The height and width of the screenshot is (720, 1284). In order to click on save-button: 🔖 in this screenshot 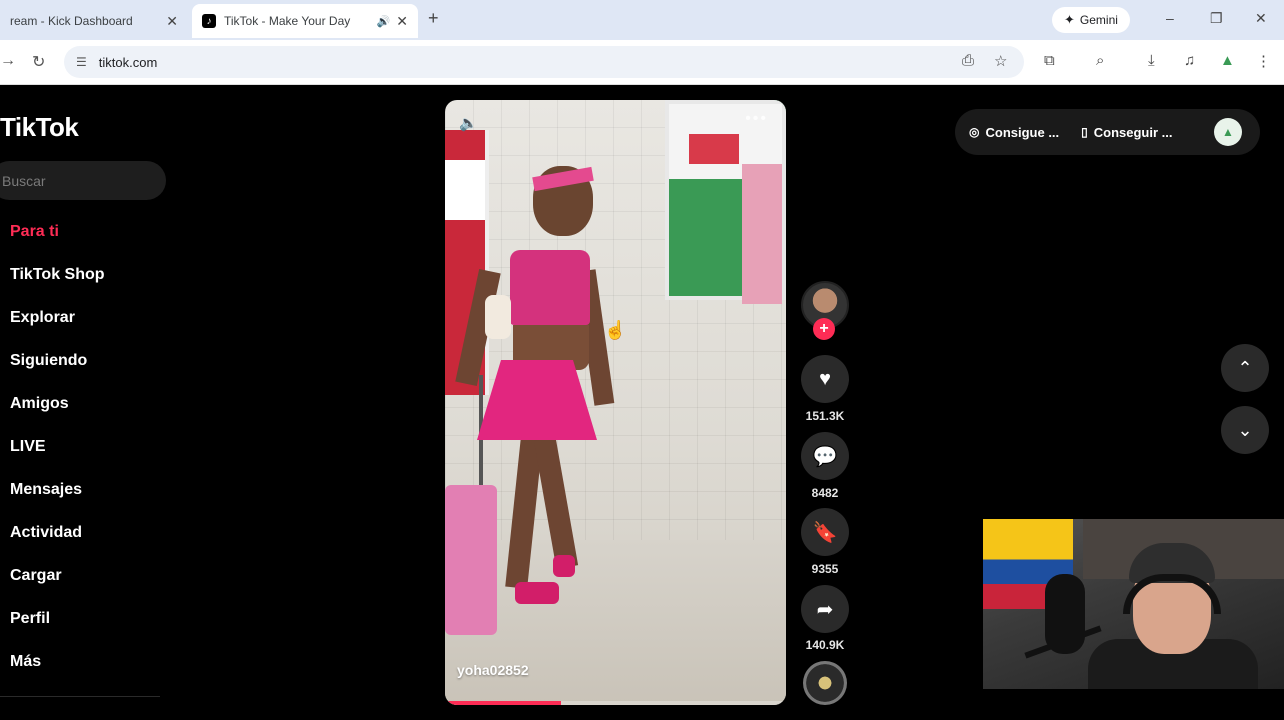, I will do `click(825, 532)`.